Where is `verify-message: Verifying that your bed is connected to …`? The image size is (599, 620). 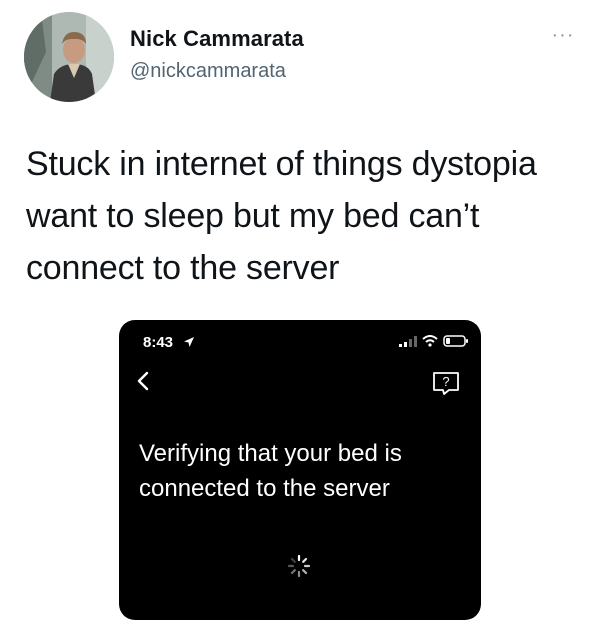
verify-message: Verifying that your bed is connected to … is located at coordinates (270, 471).